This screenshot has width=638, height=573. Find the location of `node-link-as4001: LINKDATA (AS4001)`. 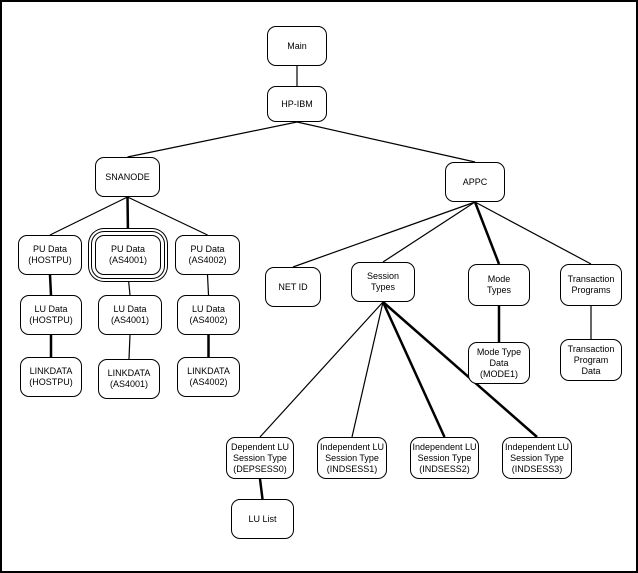

node-link-as4001: LINKDATA (AS4001) is located at coordinates (129, 379).